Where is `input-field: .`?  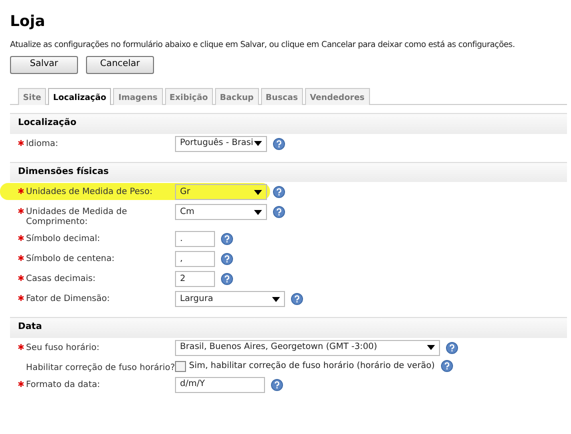
input-field: . is located at coordinates (195, 239).